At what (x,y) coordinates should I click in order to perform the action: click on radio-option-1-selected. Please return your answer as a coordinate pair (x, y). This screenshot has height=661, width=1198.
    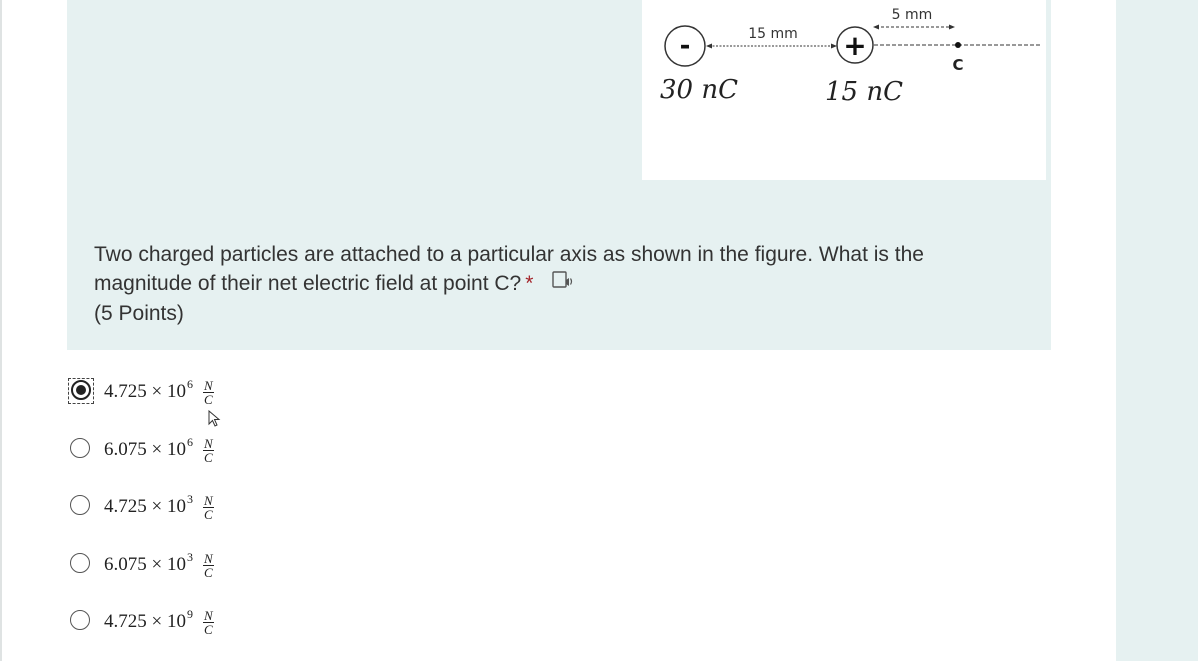
    Looking at the image, I should click on (81, 390).